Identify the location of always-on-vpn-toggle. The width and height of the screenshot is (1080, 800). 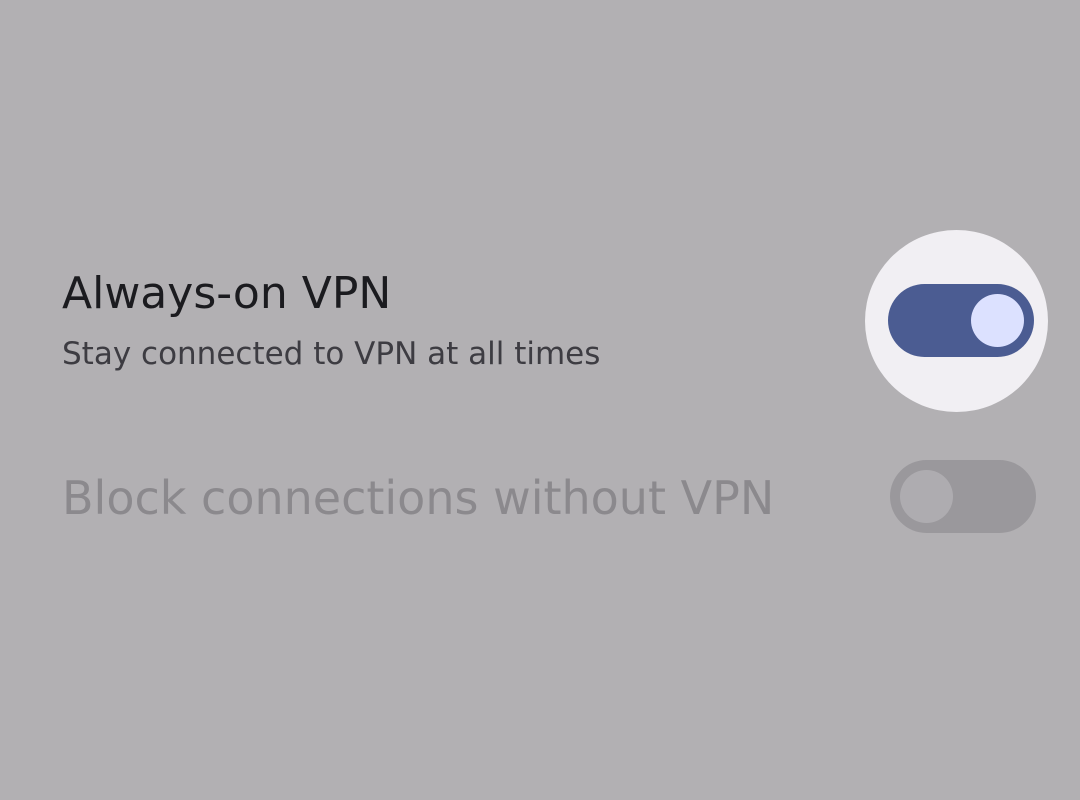
(961, 320).